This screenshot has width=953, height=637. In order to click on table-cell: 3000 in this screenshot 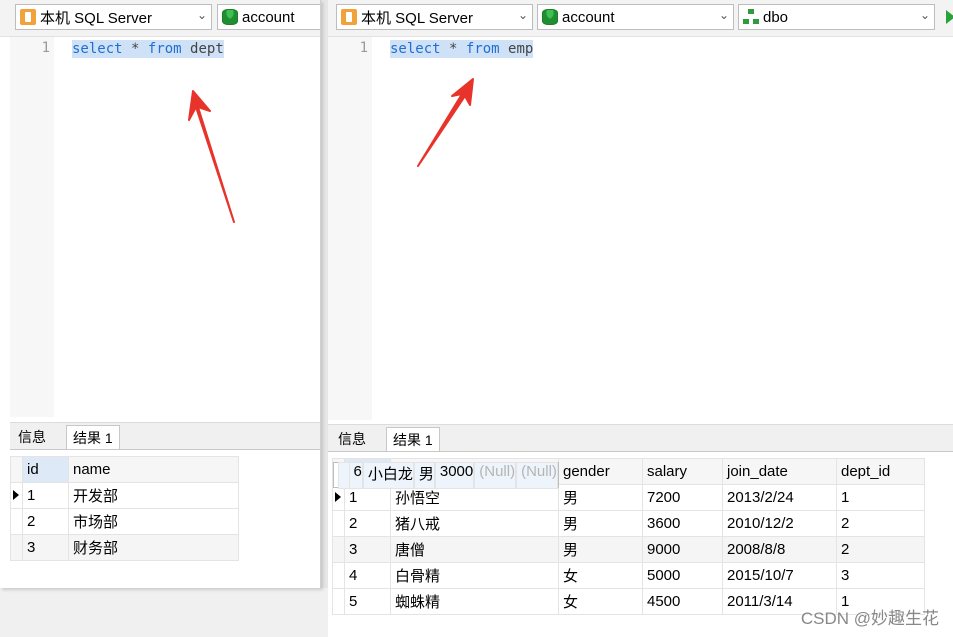, I will do `click(454, 475)`.